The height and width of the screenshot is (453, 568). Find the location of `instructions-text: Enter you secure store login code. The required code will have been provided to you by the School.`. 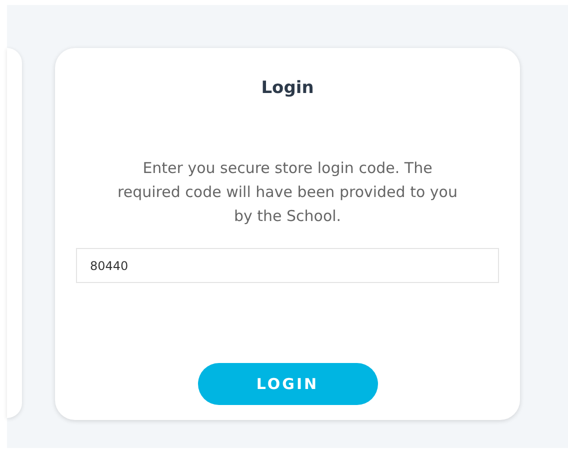

instructions-text: Enter you secure store login code. The required code will have been provided to you by the School. is located at coordinates (288, 192).